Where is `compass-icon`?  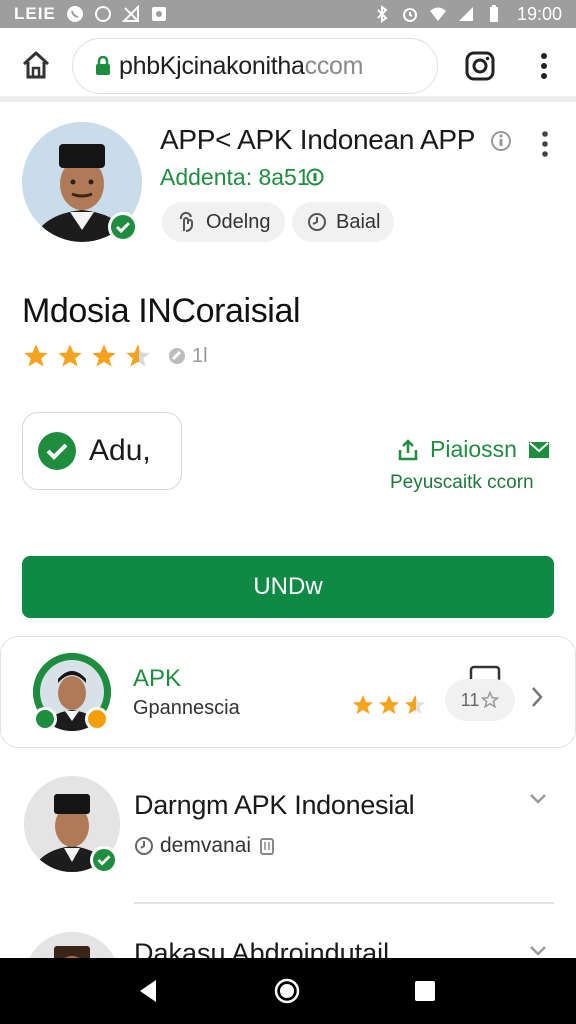 compass-icon is located at coordinates (102, 14).